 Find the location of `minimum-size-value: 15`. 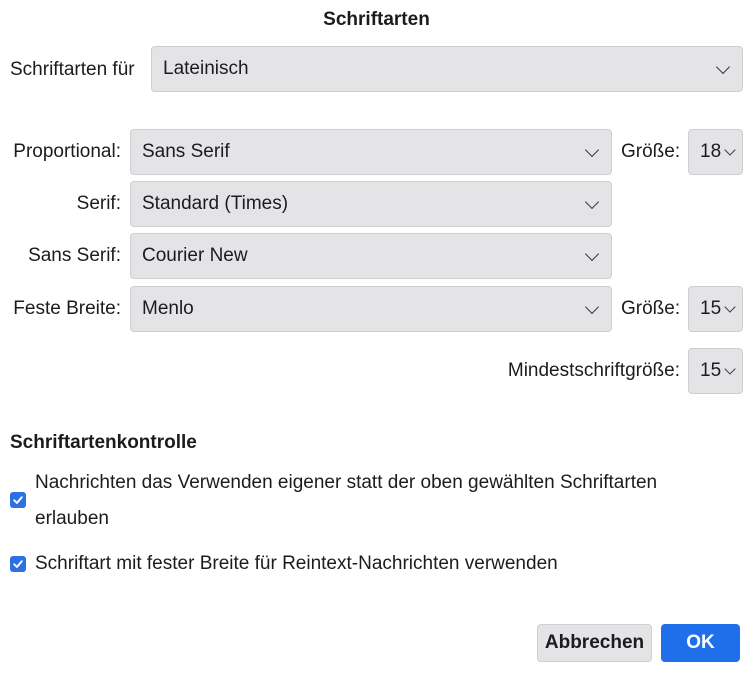

minimum-size-value: 15 is located at coordinates (711, 370).